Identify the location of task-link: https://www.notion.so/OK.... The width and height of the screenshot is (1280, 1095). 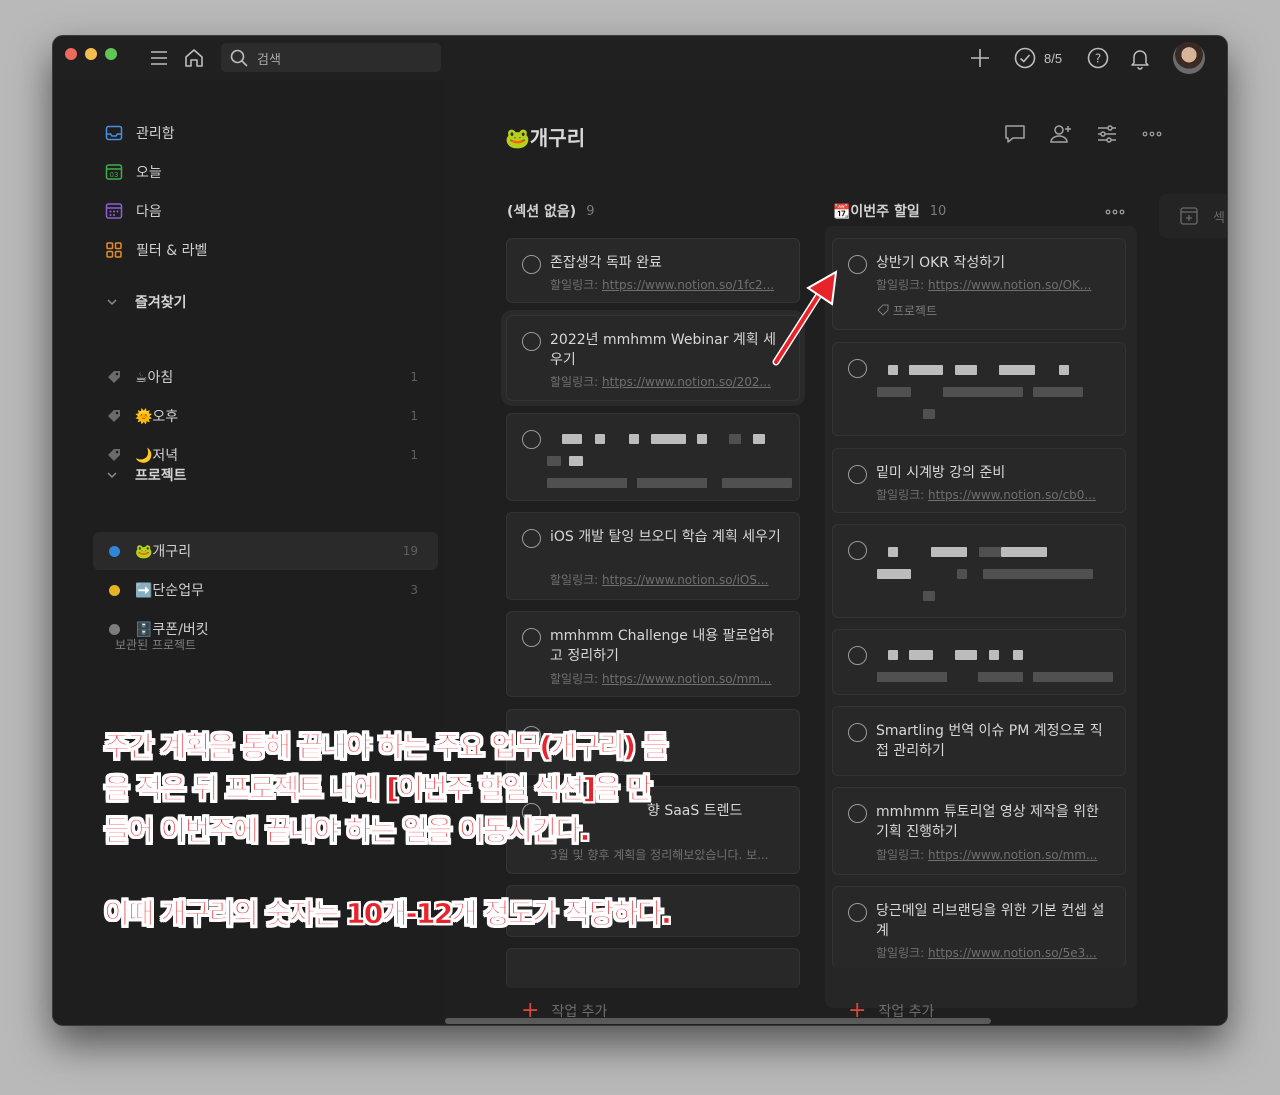
(1009, 285).